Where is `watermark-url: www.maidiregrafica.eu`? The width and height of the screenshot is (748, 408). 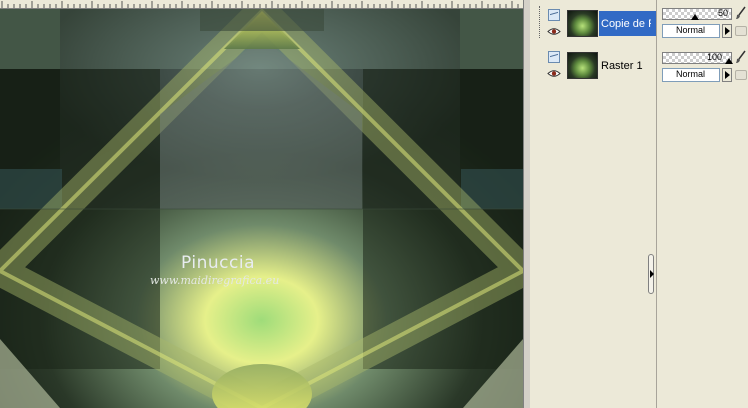 watermark-url: www.maidiregrafica.eu is located at coordinates (214, 280).